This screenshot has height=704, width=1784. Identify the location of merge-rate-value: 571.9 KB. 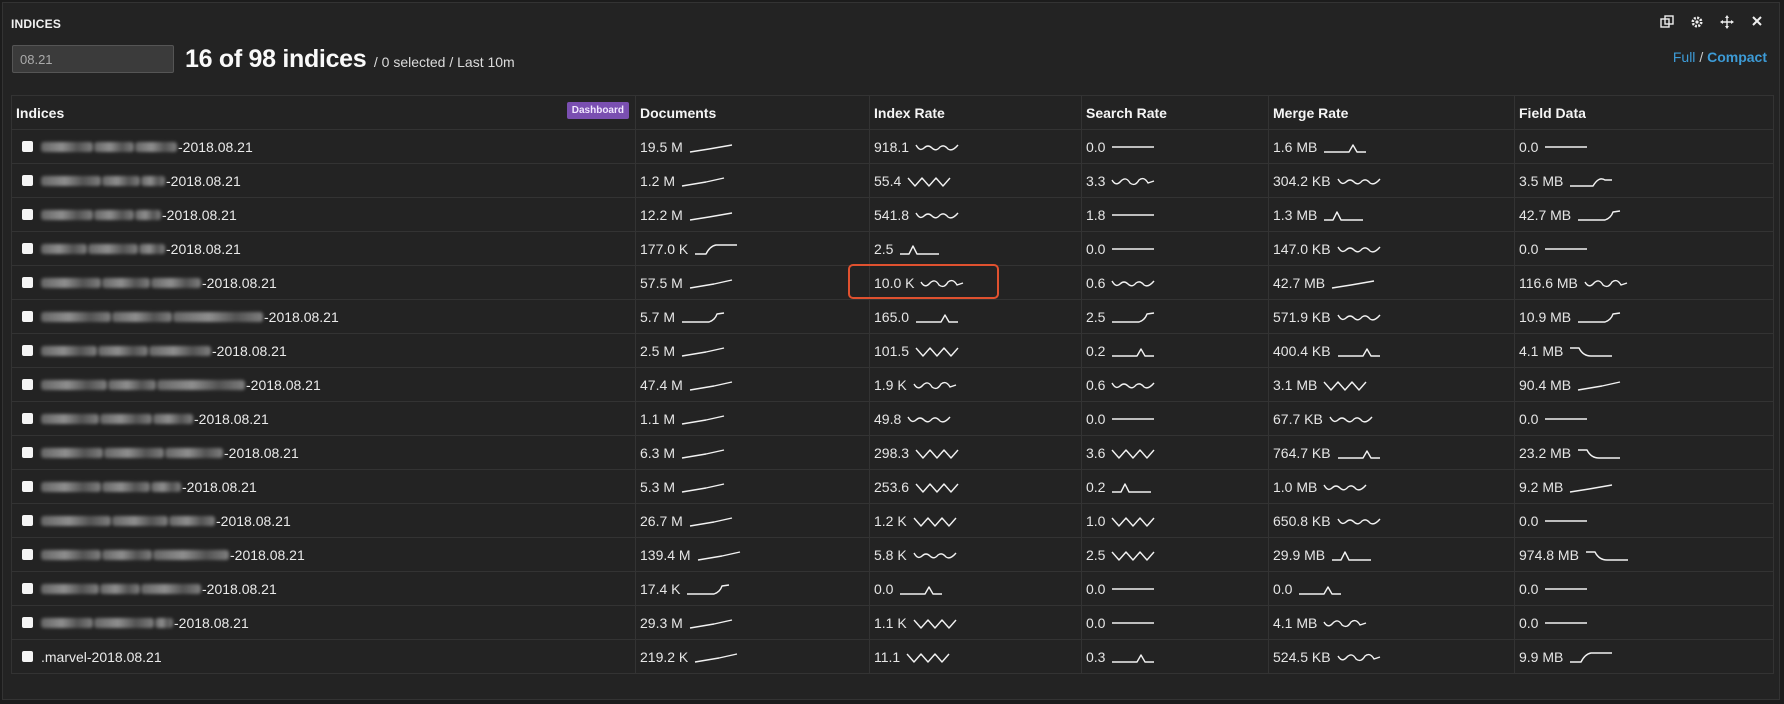
(1302, 316).